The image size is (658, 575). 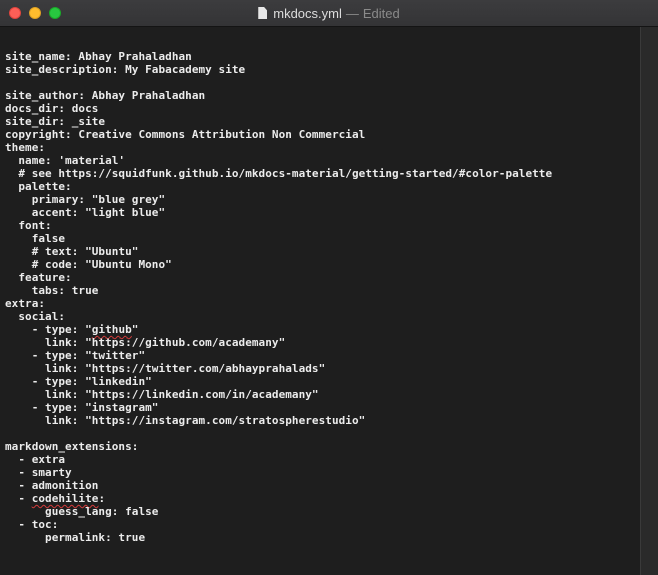 I want to click on title-bar: mkdocs.yml — Edited, so click(x=329, y=13).